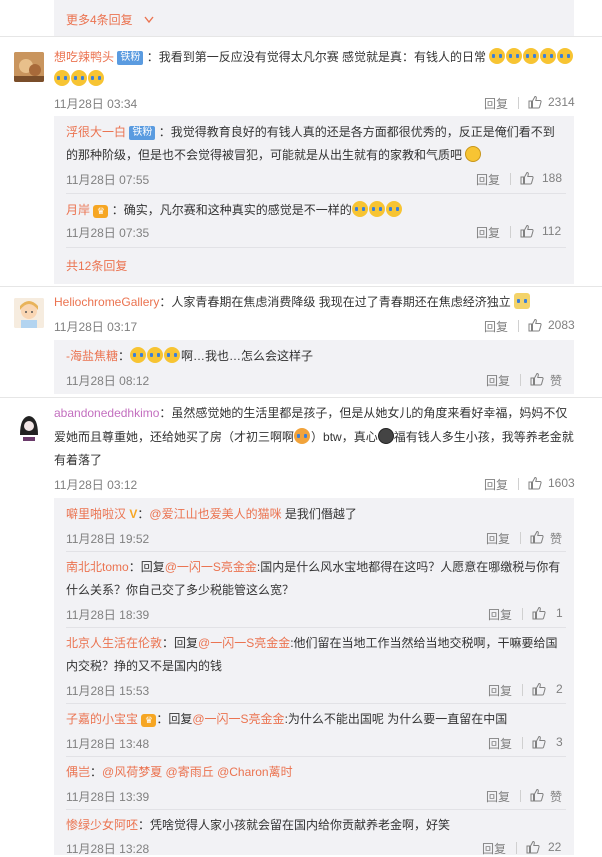 The height and width of the screenshot is (857, 602). Describe the element at coordinates (344, 437) in the screenshot. I see `comment-text: ）btw，真心` at that location.